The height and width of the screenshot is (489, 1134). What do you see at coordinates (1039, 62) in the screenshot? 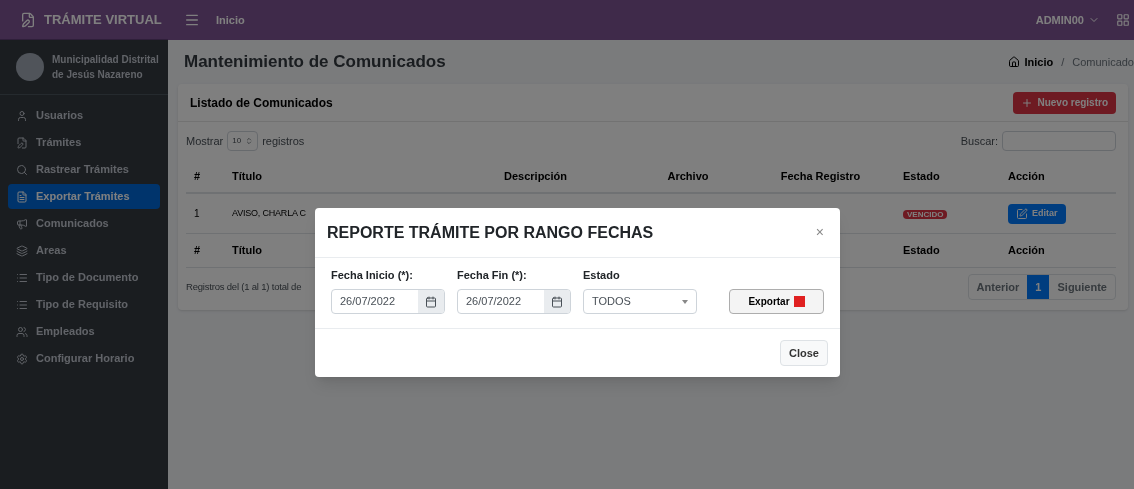
I see `breadcrumb-link: Inicio` at bounding box center [1039, 62].